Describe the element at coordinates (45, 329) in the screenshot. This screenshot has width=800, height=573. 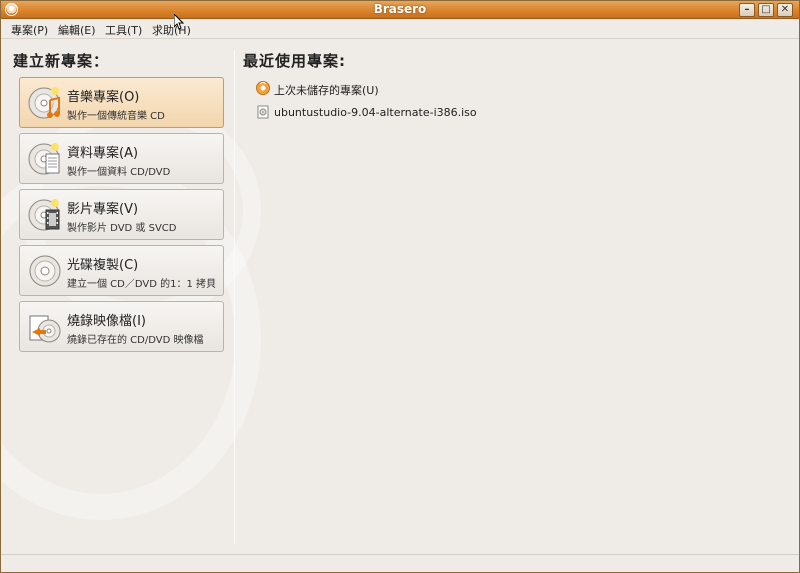
I see `burn-image-icon` at that location.